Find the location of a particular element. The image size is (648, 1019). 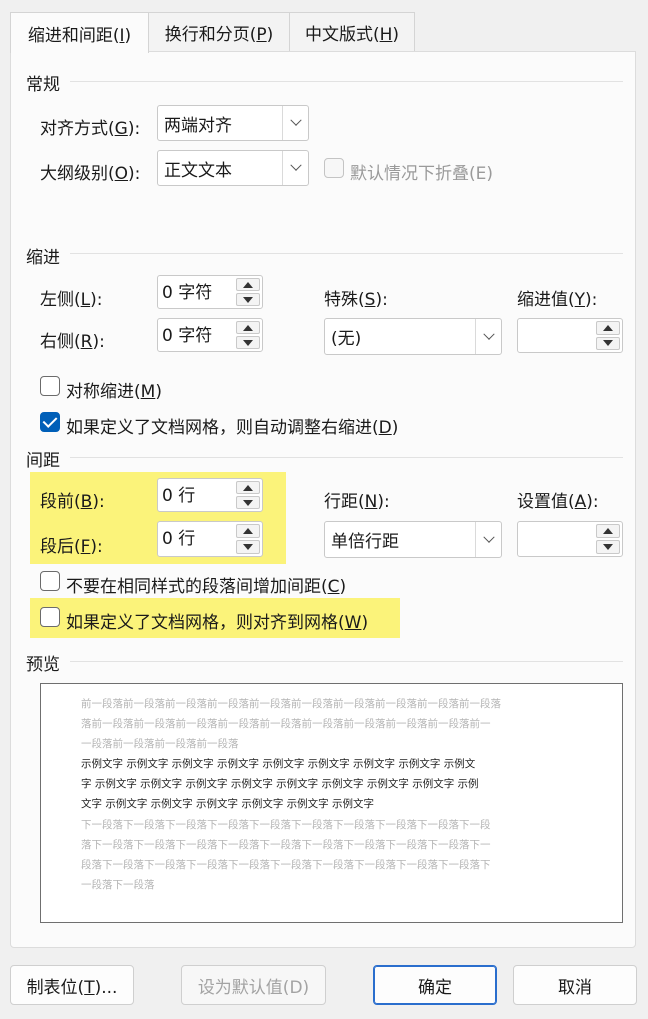

line-spacing-value: 单倍行距 is located at coordinates (365, 542).